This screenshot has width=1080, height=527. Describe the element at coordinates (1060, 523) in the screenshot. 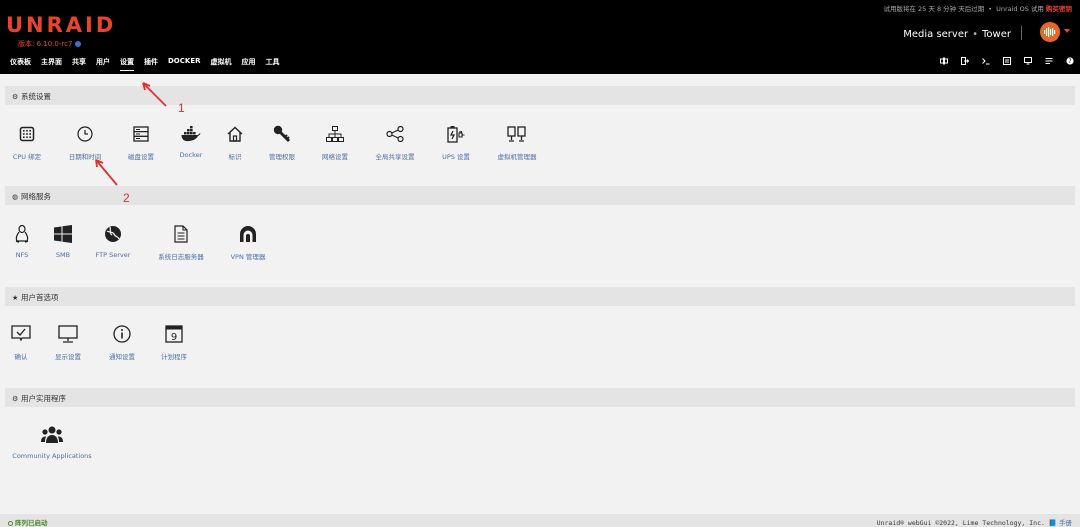

I see `manual-link: 📘 手册` at that location.